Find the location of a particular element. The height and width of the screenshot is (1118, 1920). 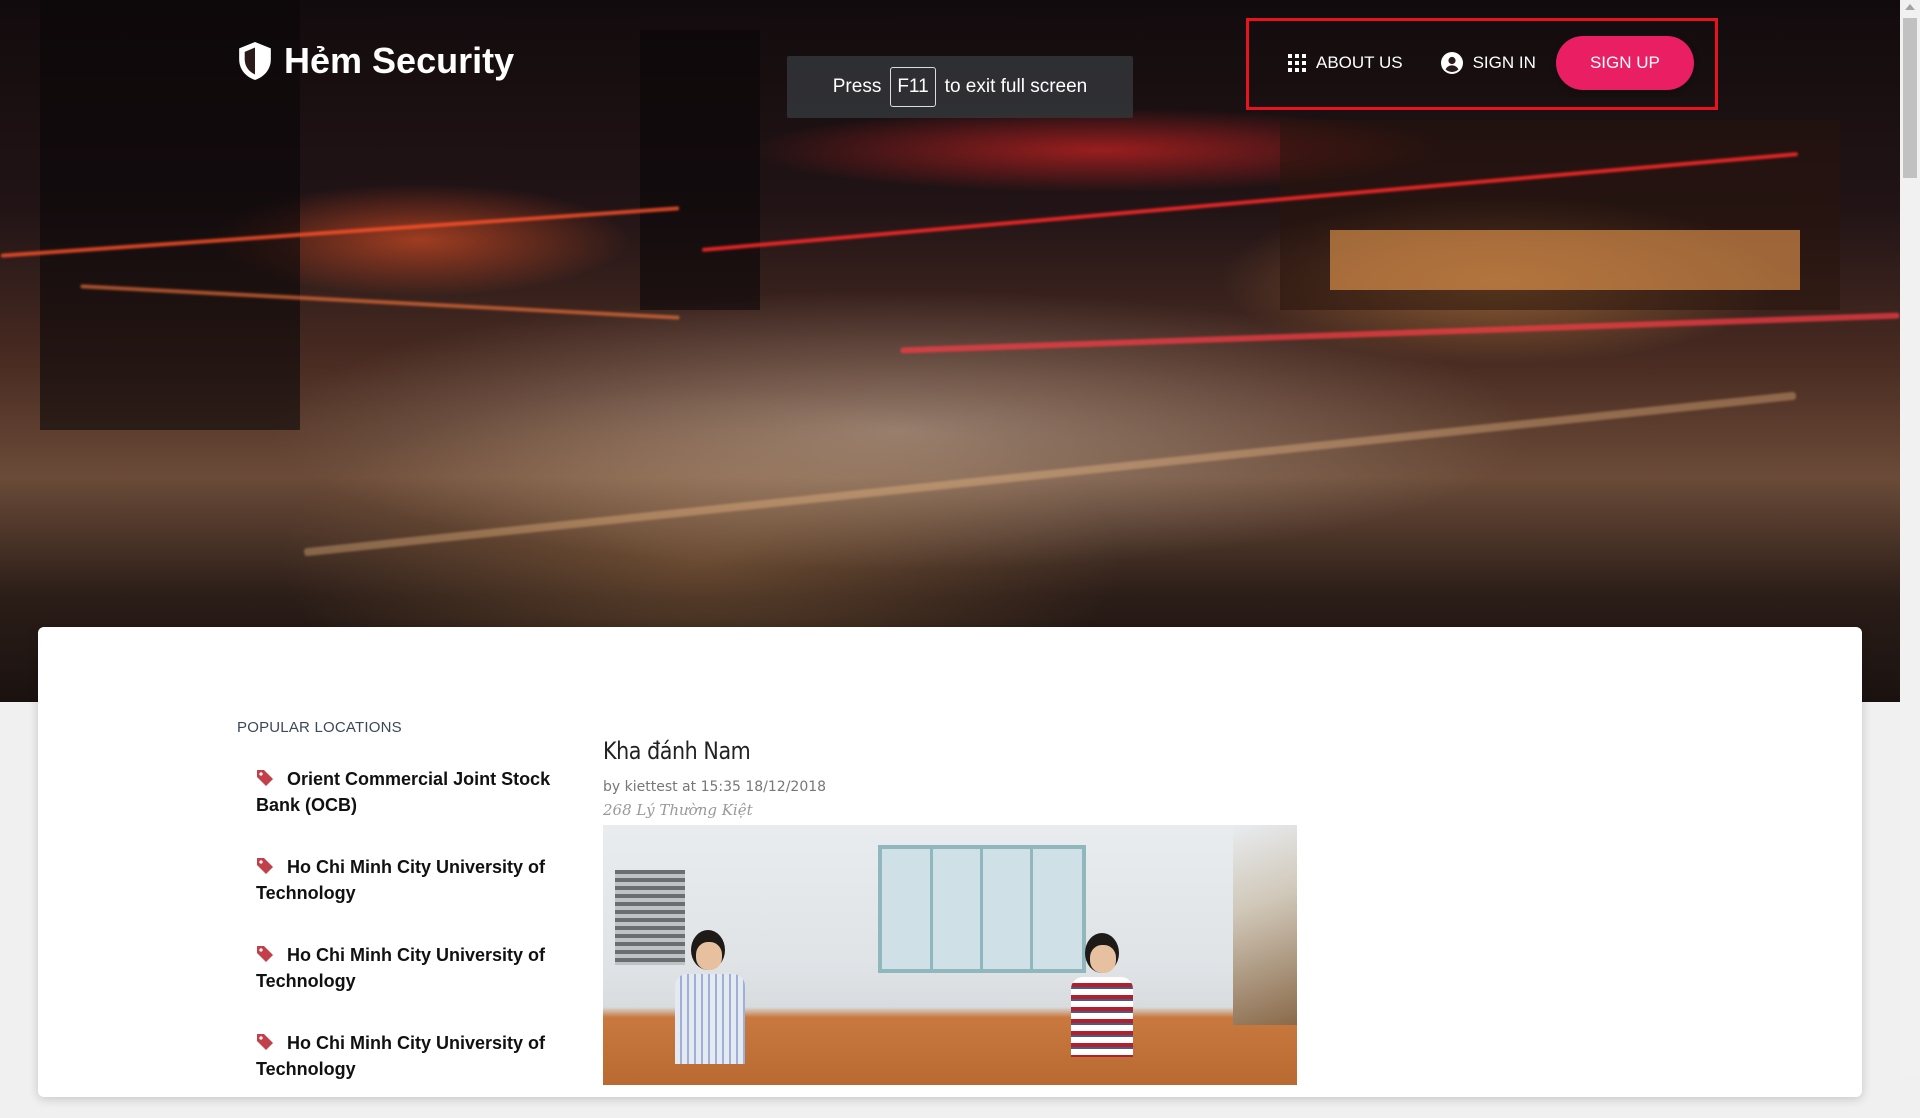

building-windows is located at coordinates (982, 909).